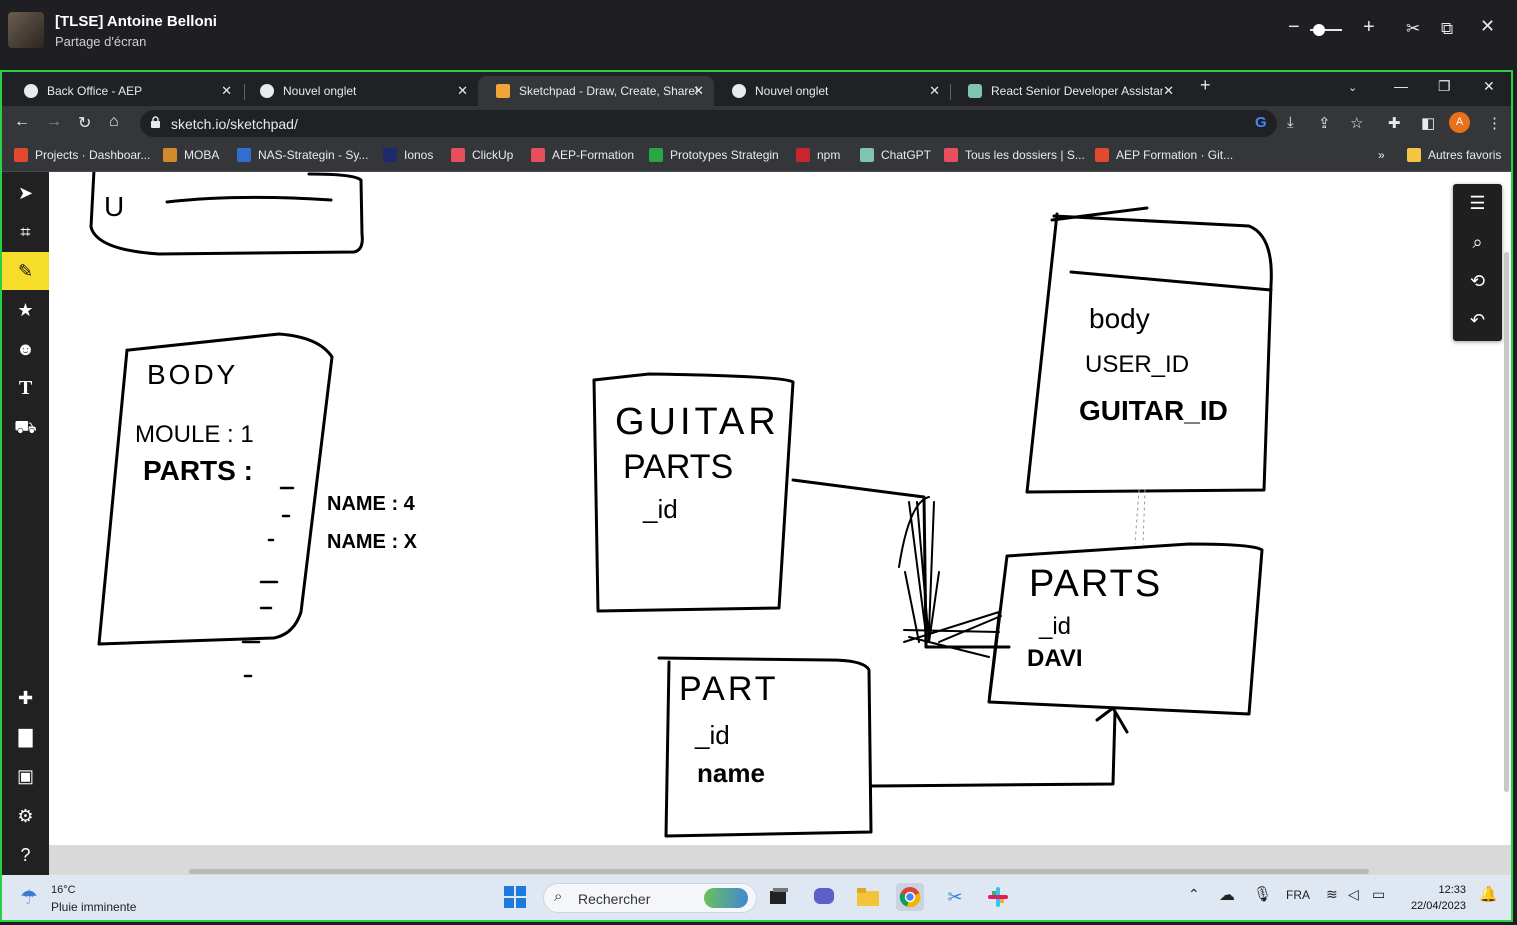  I want to click on bookmark-item: npm, so click(818, 155).